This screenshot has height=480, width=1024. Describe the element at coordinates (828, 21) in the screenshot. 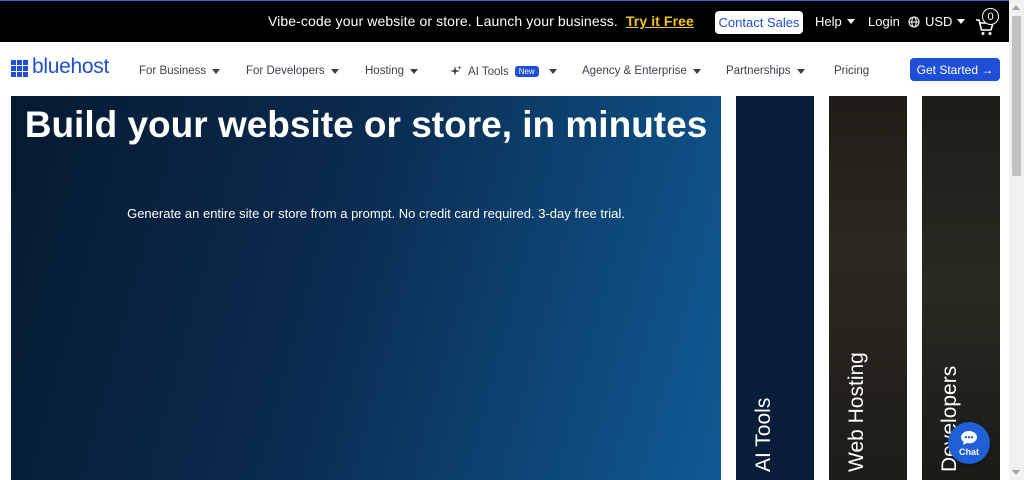

I see `help-label: Help` at that location.